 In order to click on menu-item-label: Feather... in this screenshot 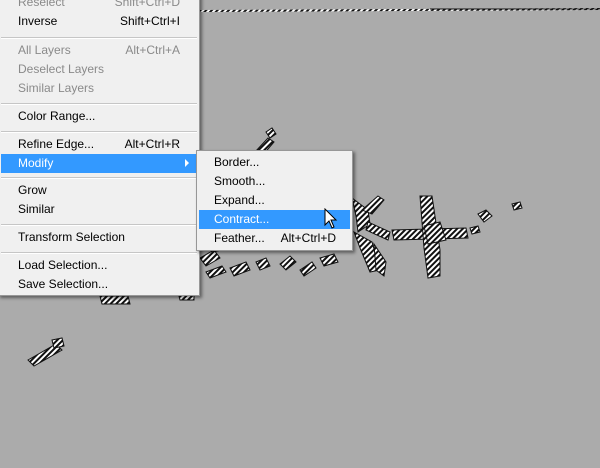, I will do `click(239, 238)`.